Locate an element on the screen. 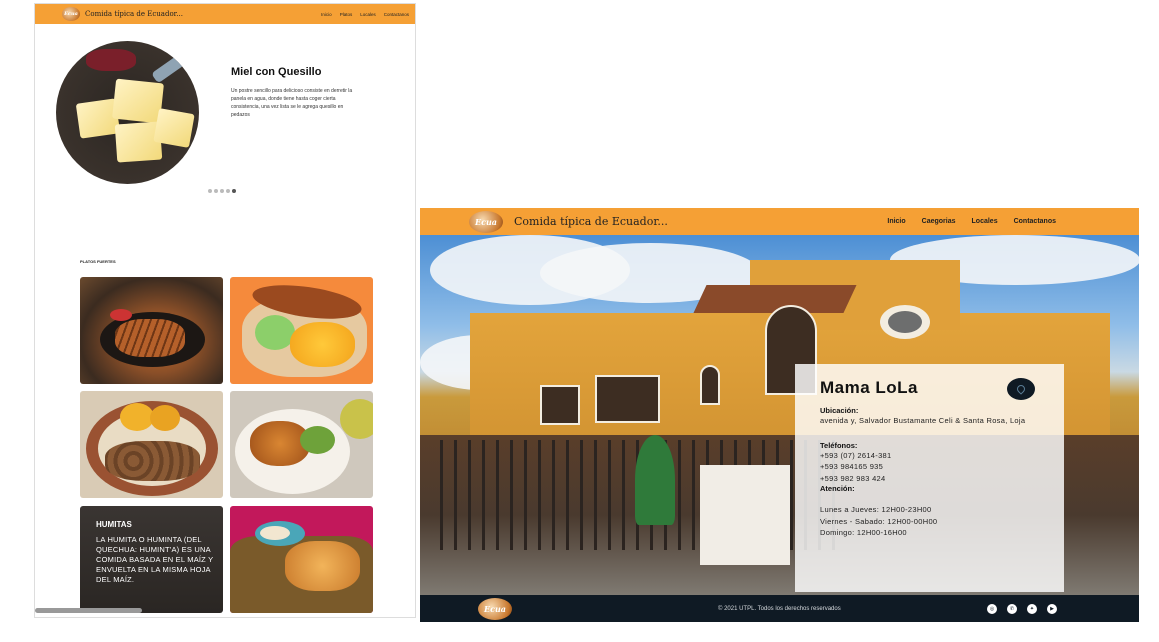 This screenshot has height=642, width=1159. hours-label: Atención: is located at coordinates (837, 488).